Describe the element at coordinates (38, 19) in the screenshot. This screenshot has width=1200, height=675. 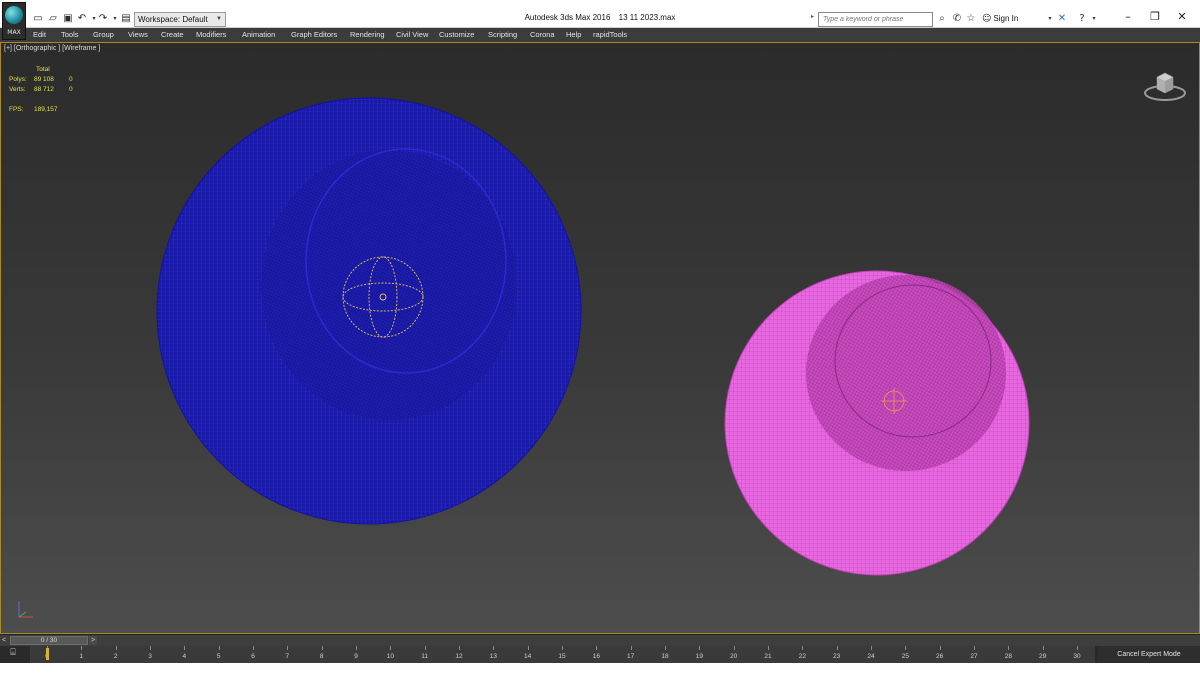
I see `new-file-icon: ▭` at that location.